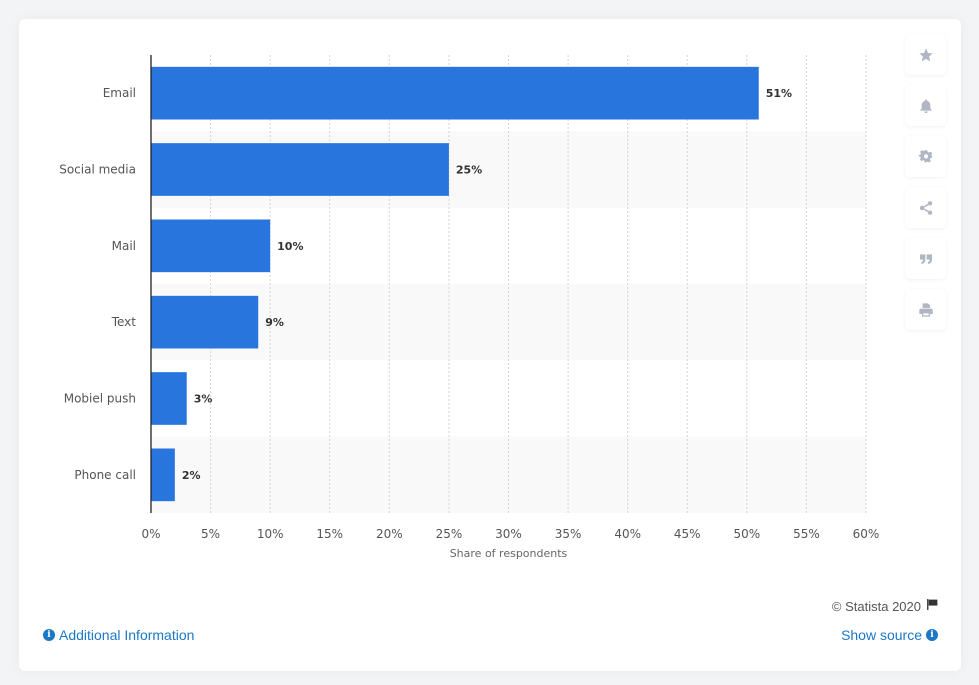 The width and height of the screenshot is (979, 685). I want to click on x-tick-label: 20%, so click(389, 534).